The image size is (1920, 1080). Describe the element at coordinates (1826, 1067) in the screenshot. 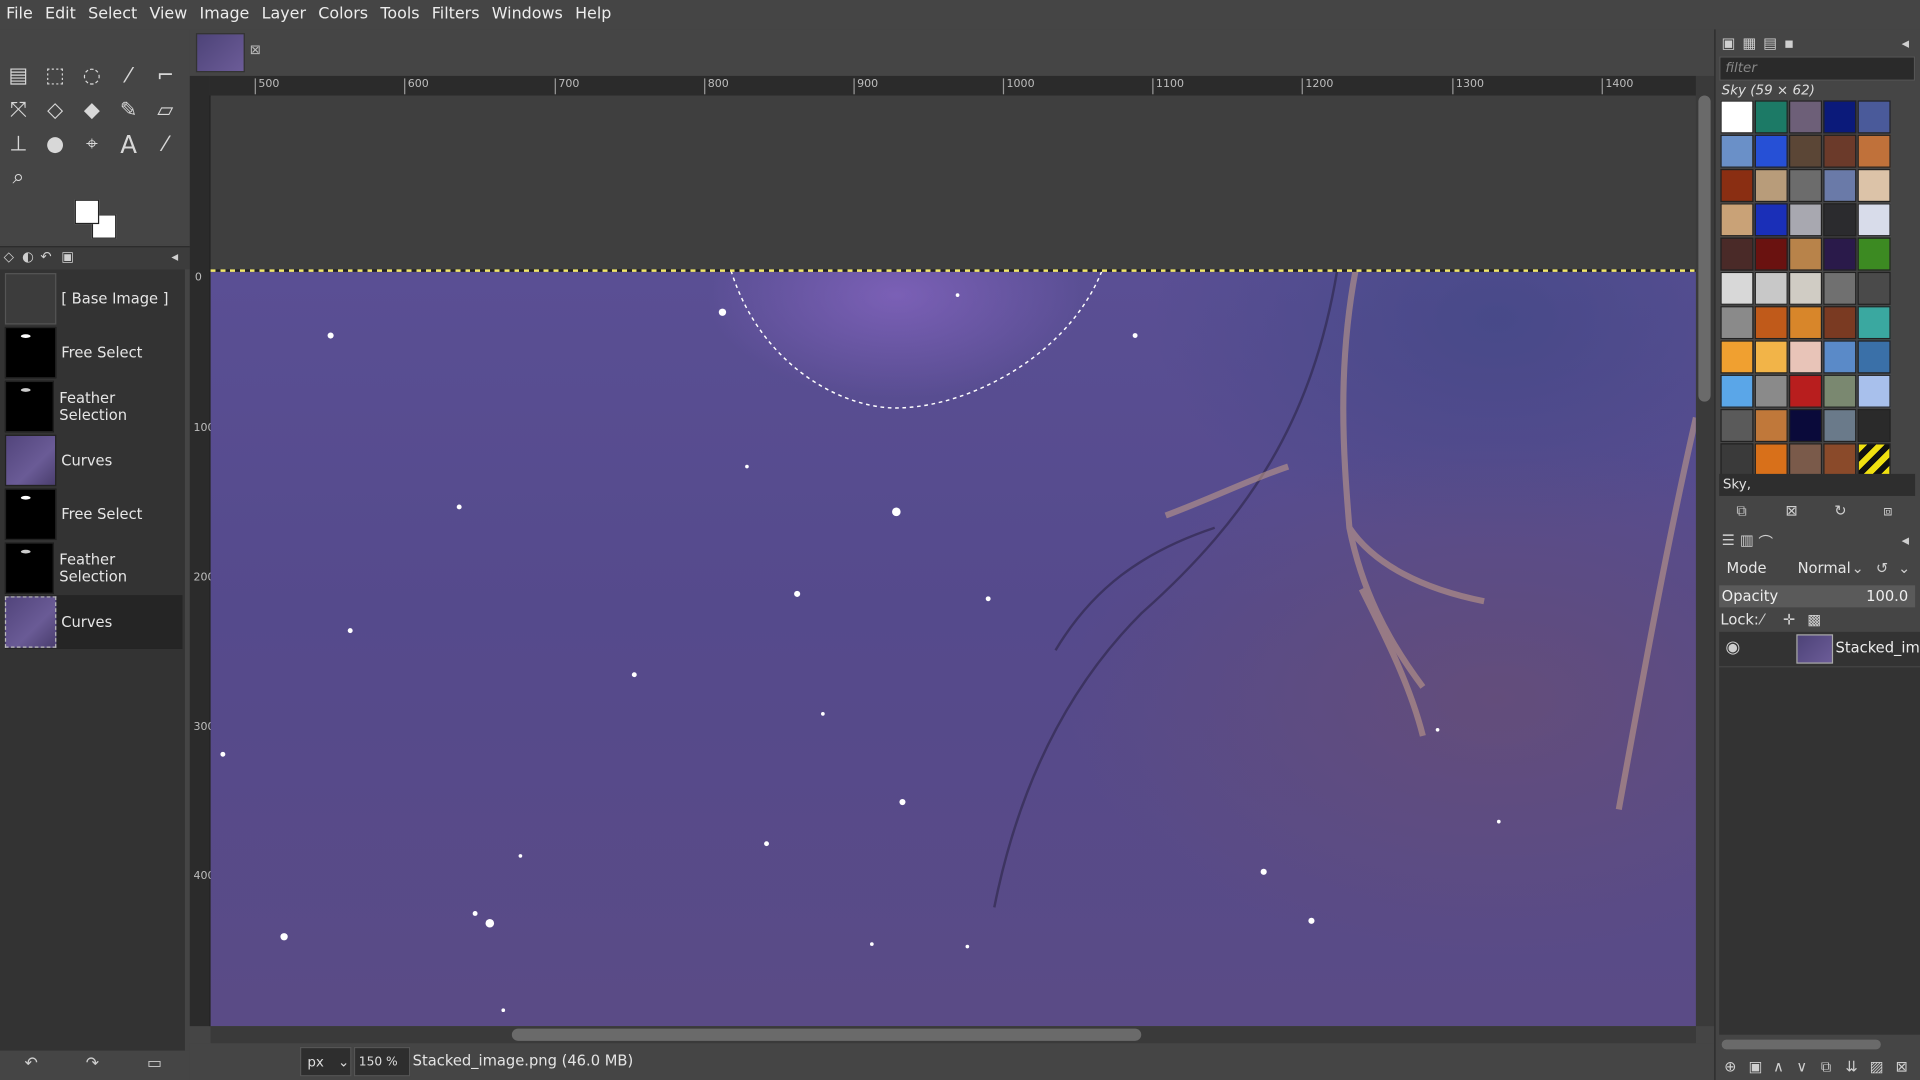

I see `duplicate-layer-icon: ⧉` at that location.